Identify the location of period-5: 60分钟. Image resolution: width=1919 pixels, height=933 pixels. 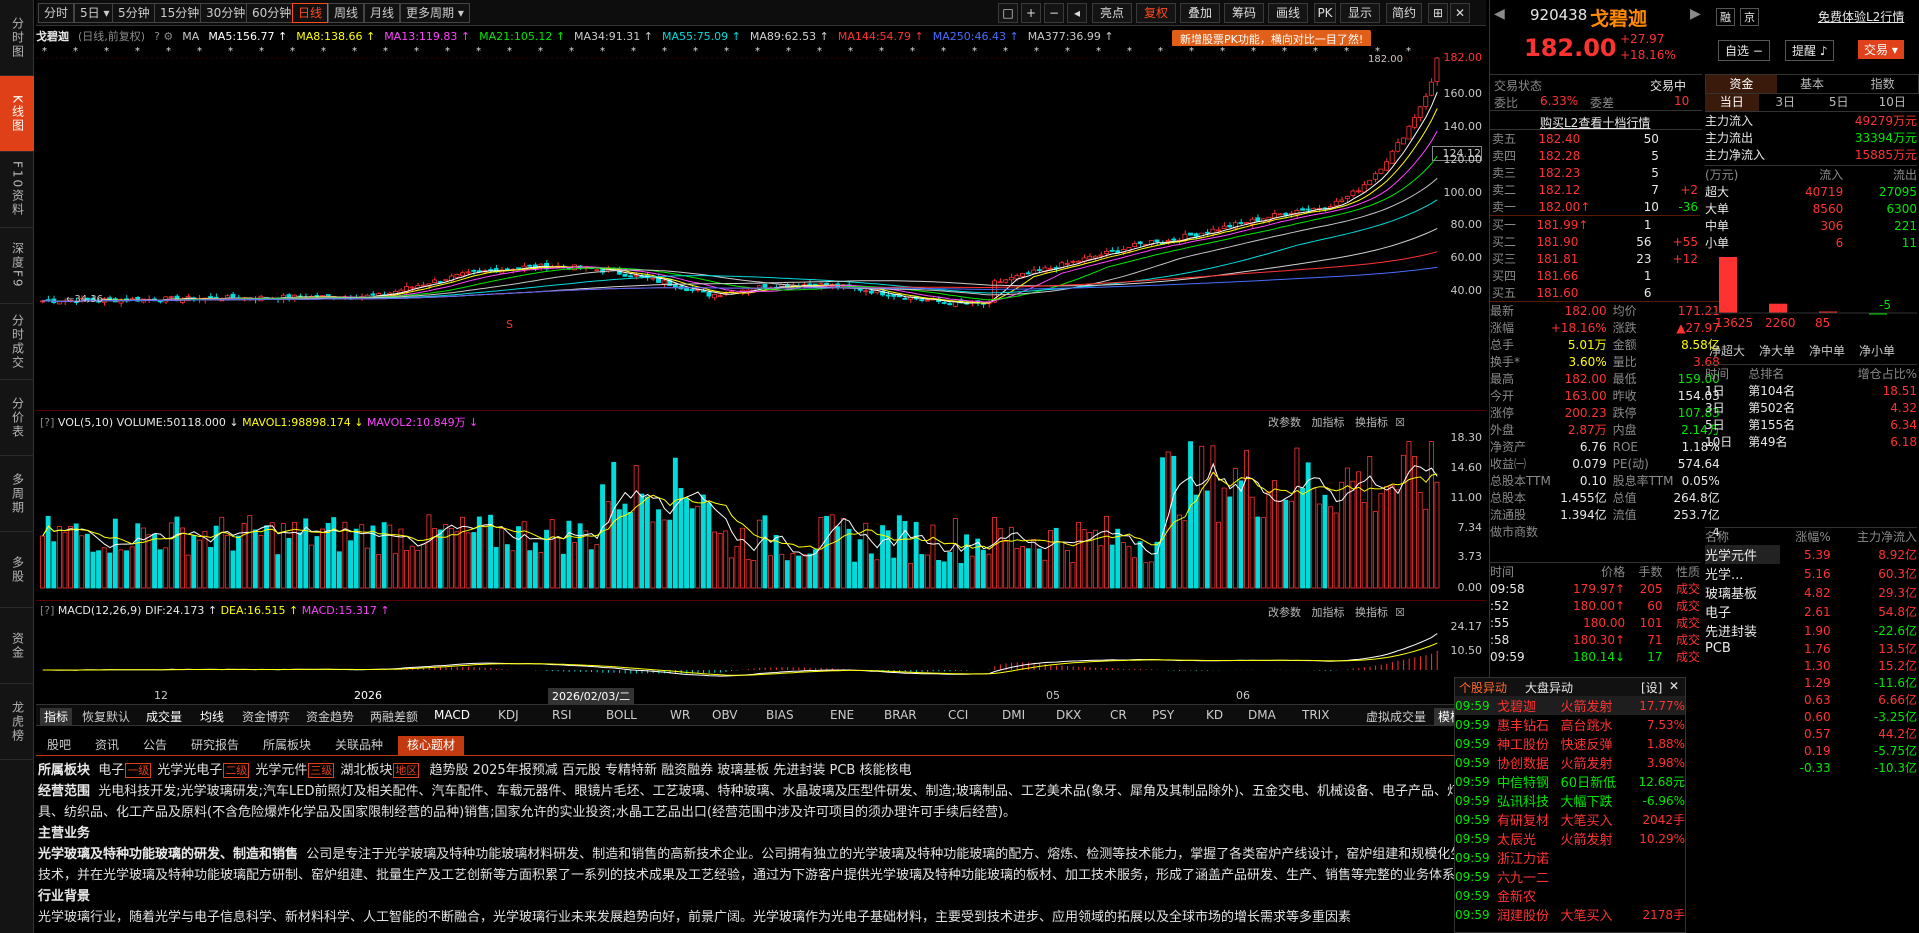
(272, 13).